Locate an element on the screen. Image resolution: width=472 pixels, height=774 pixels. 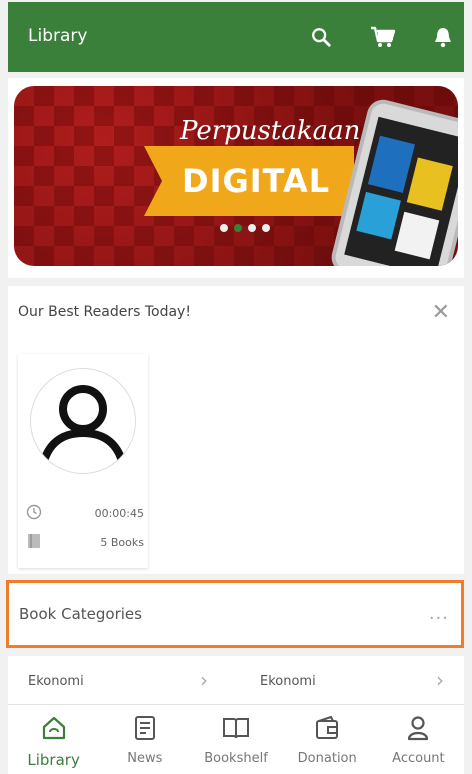
cart-icon is located at coordinates (383, 37).